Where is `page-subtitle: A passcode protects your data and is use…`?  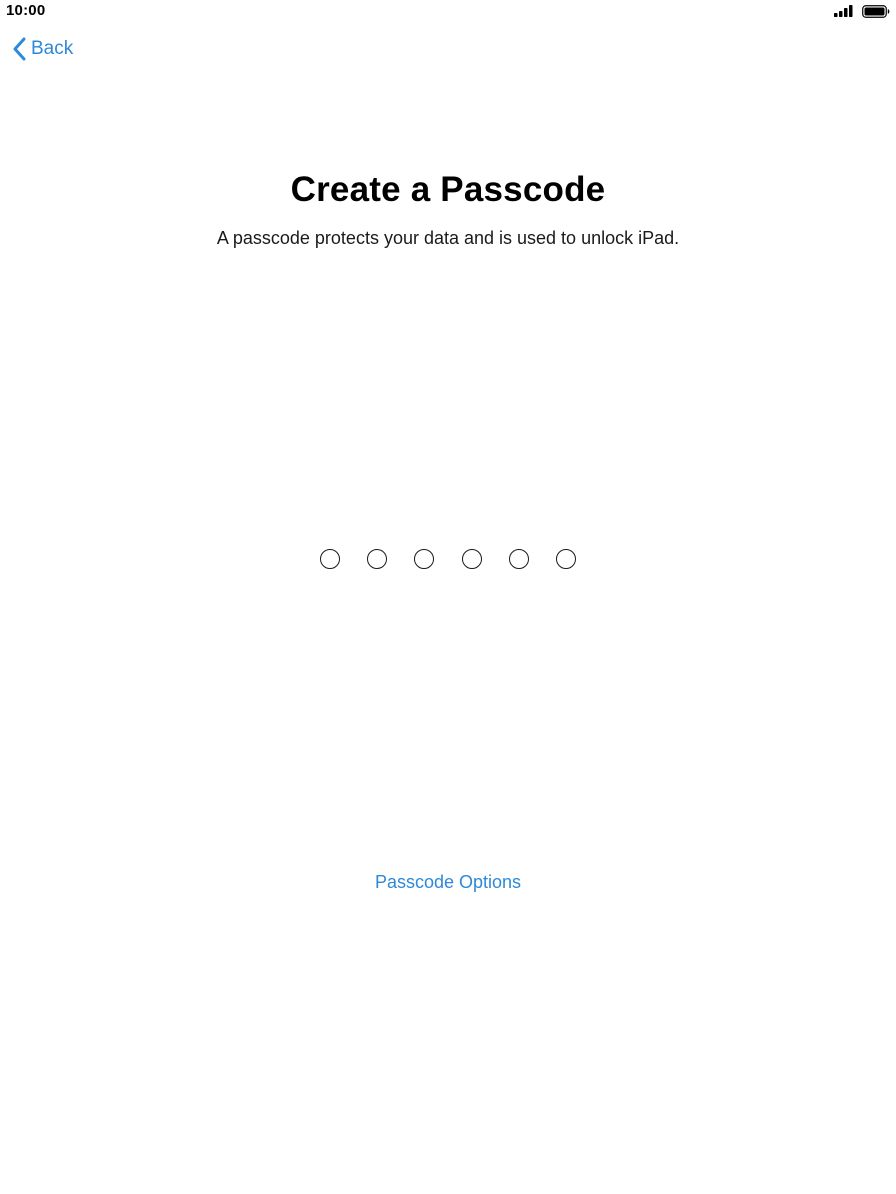 page-subtitle: A passcode protects your data and is use… is located at coordinates (448, 238).